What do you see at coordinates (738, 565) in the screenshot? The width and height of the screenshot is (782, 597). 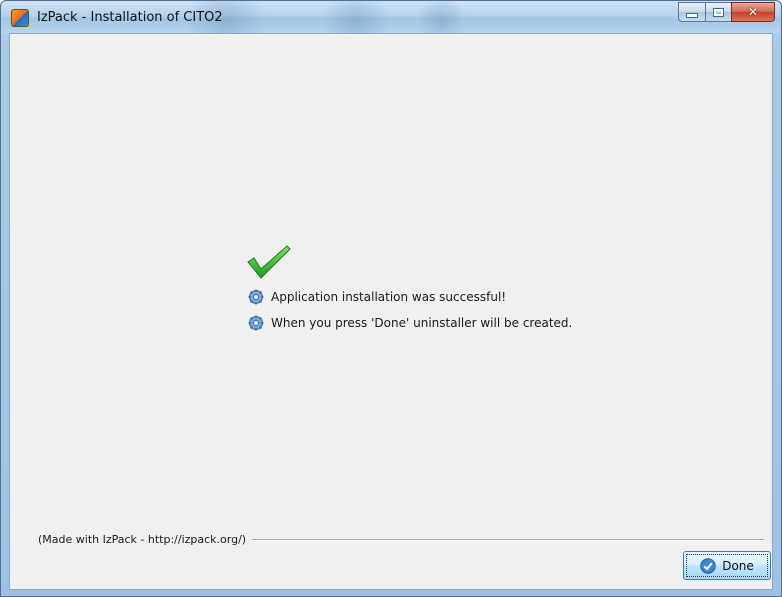 I see `done-button-label: Done` at bounding box center [738, 565].